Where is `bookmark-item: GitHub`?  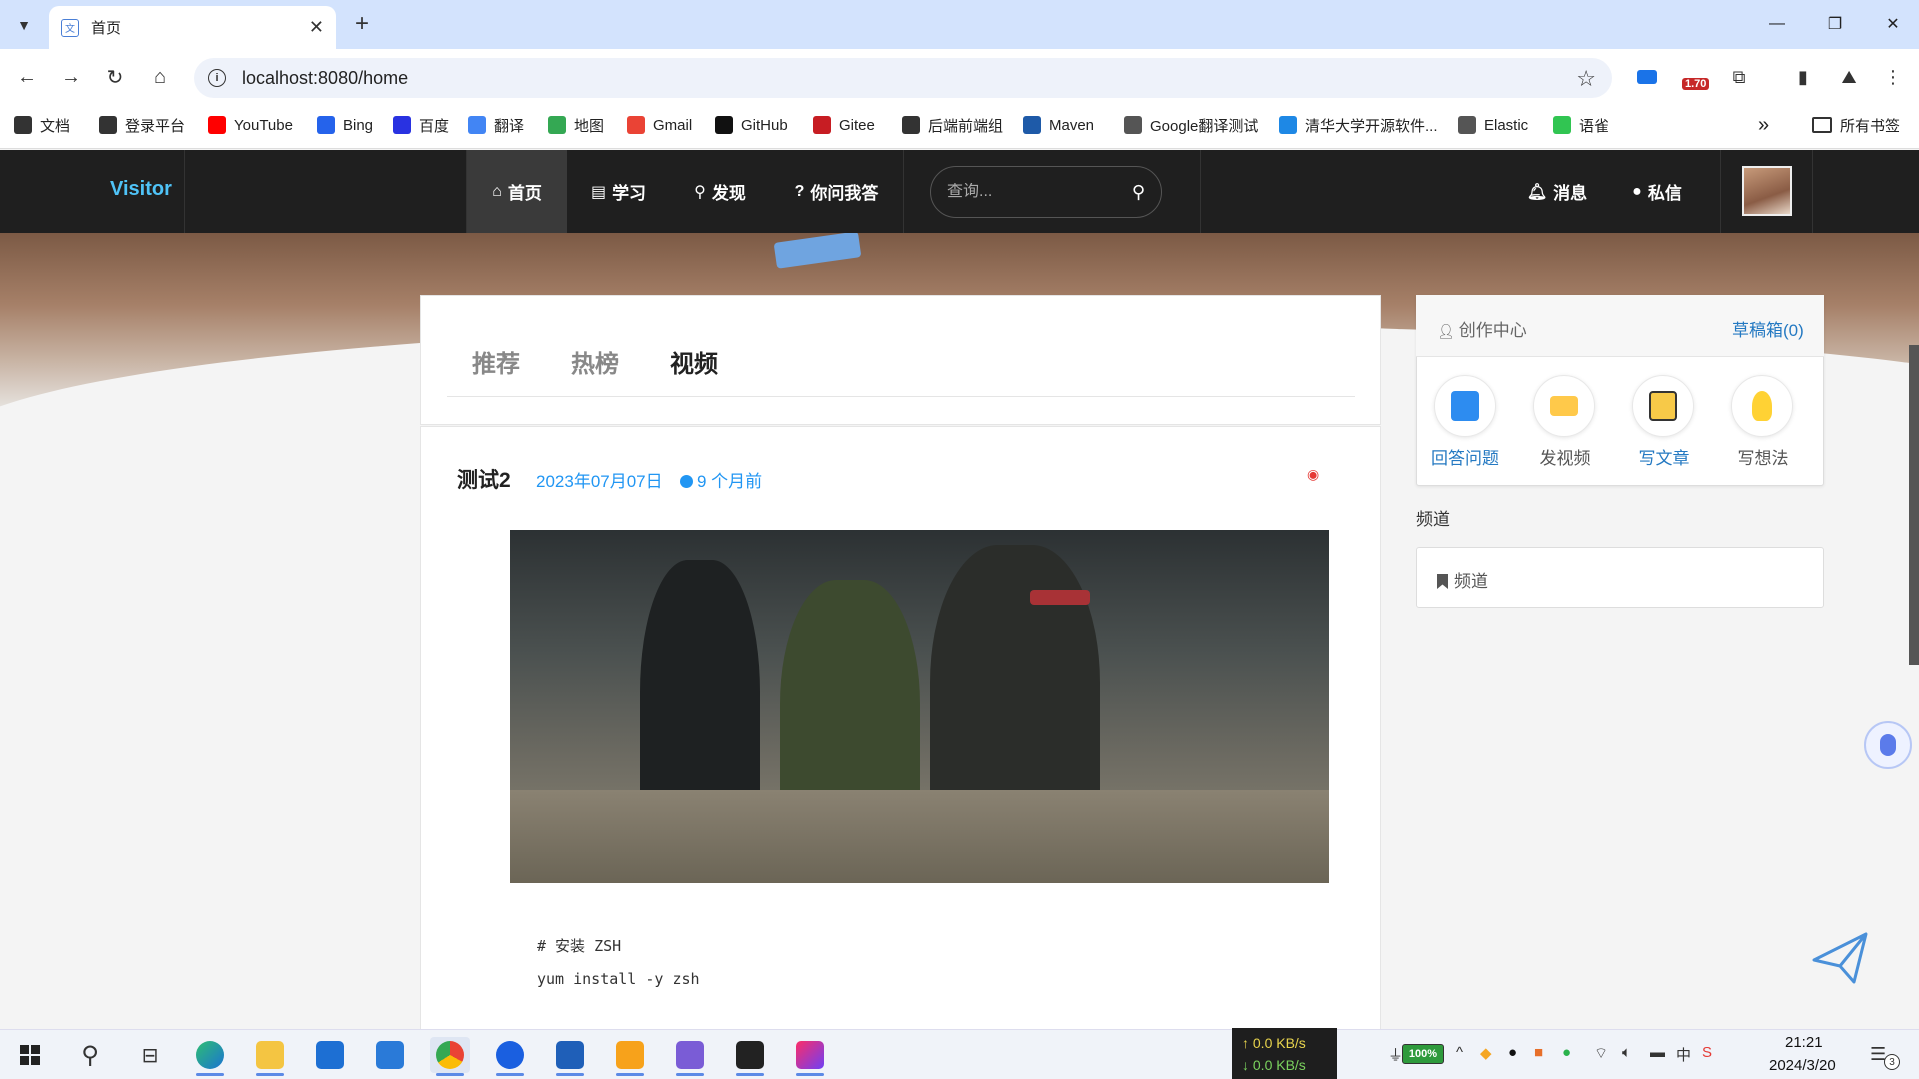
bookmark-item: GitHub is located at coordinates (751, 125).